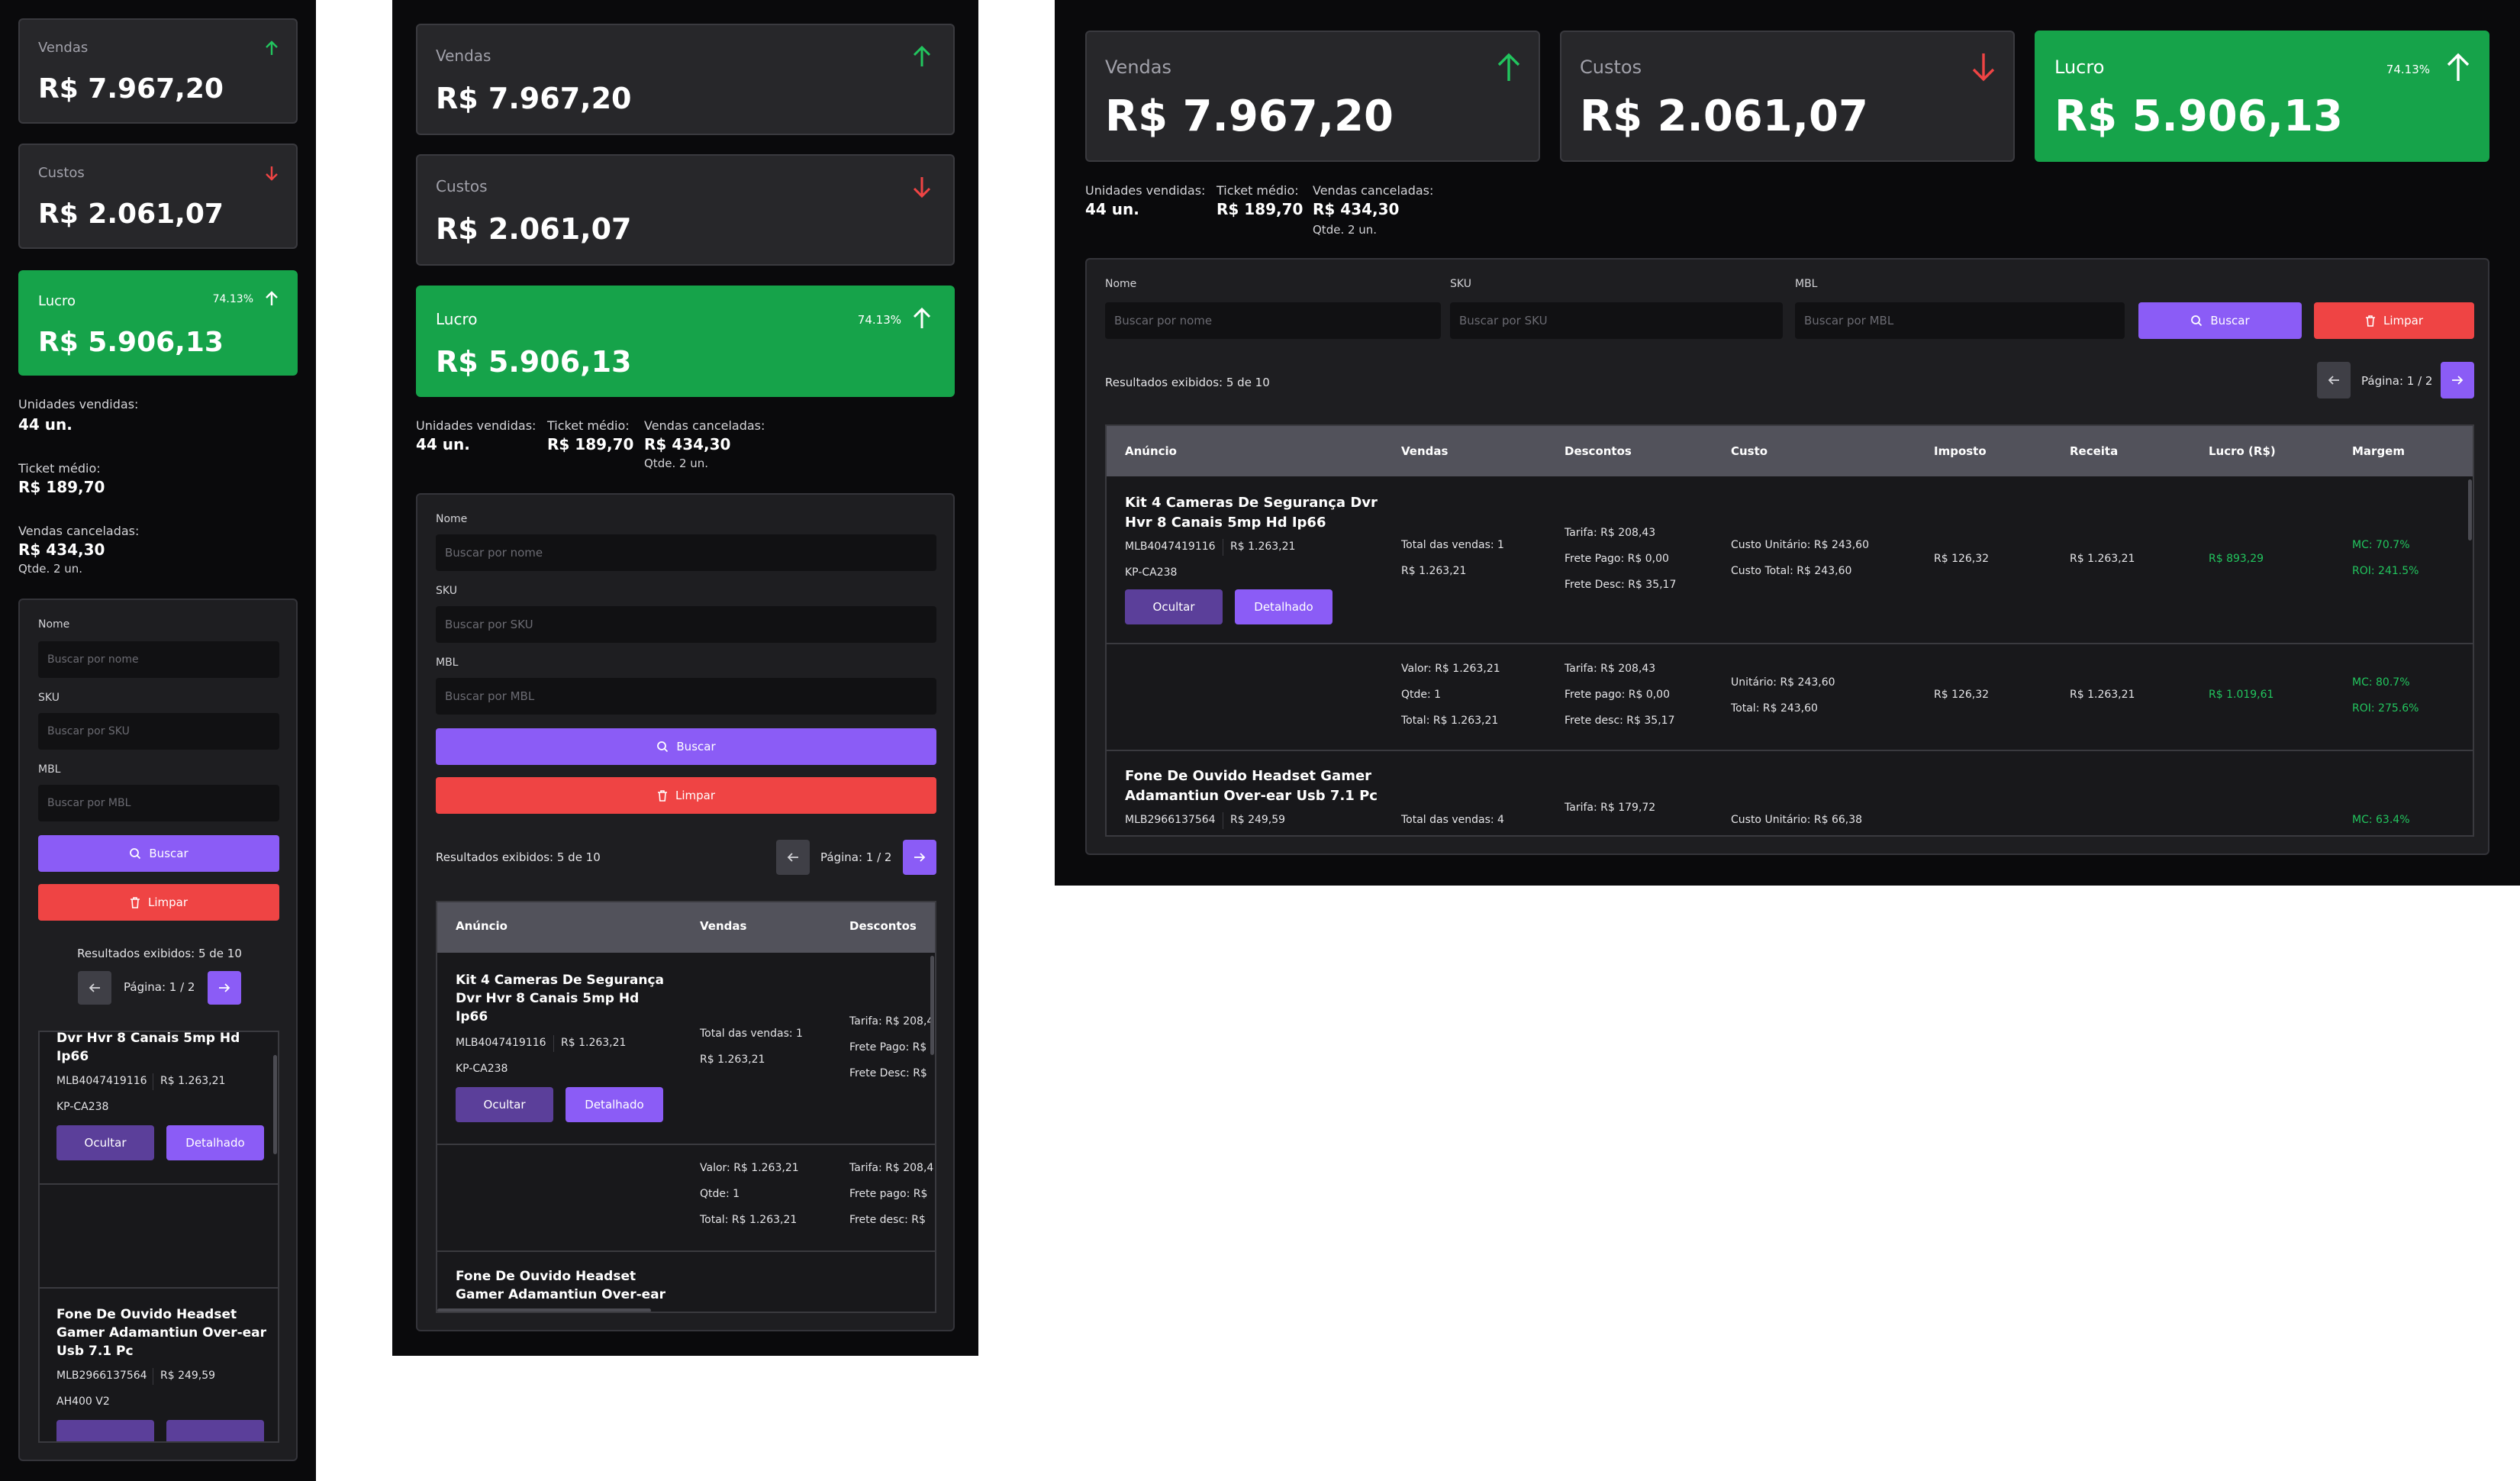 This screenshot has height=1481, width=2520. Describe the element at coordinates (1225, 523) in the screenshot. I see `product-name: Hvr 8 Canais 5mp Hd Ip66` at that location.